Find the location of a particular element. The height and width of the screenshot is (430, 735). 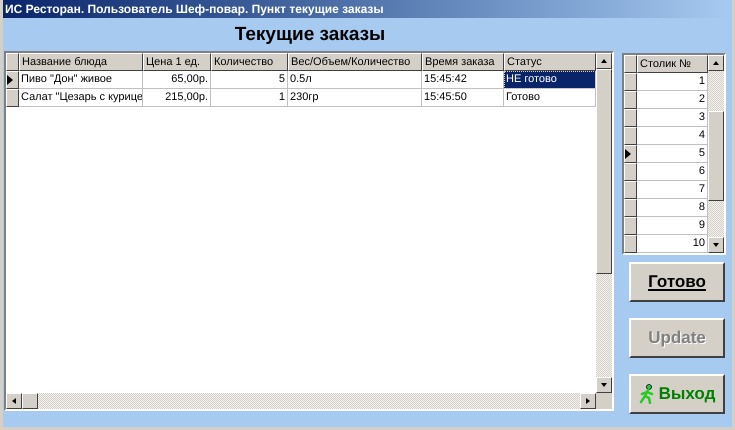

scrollbar-corner is located at coordinates (604, 401).